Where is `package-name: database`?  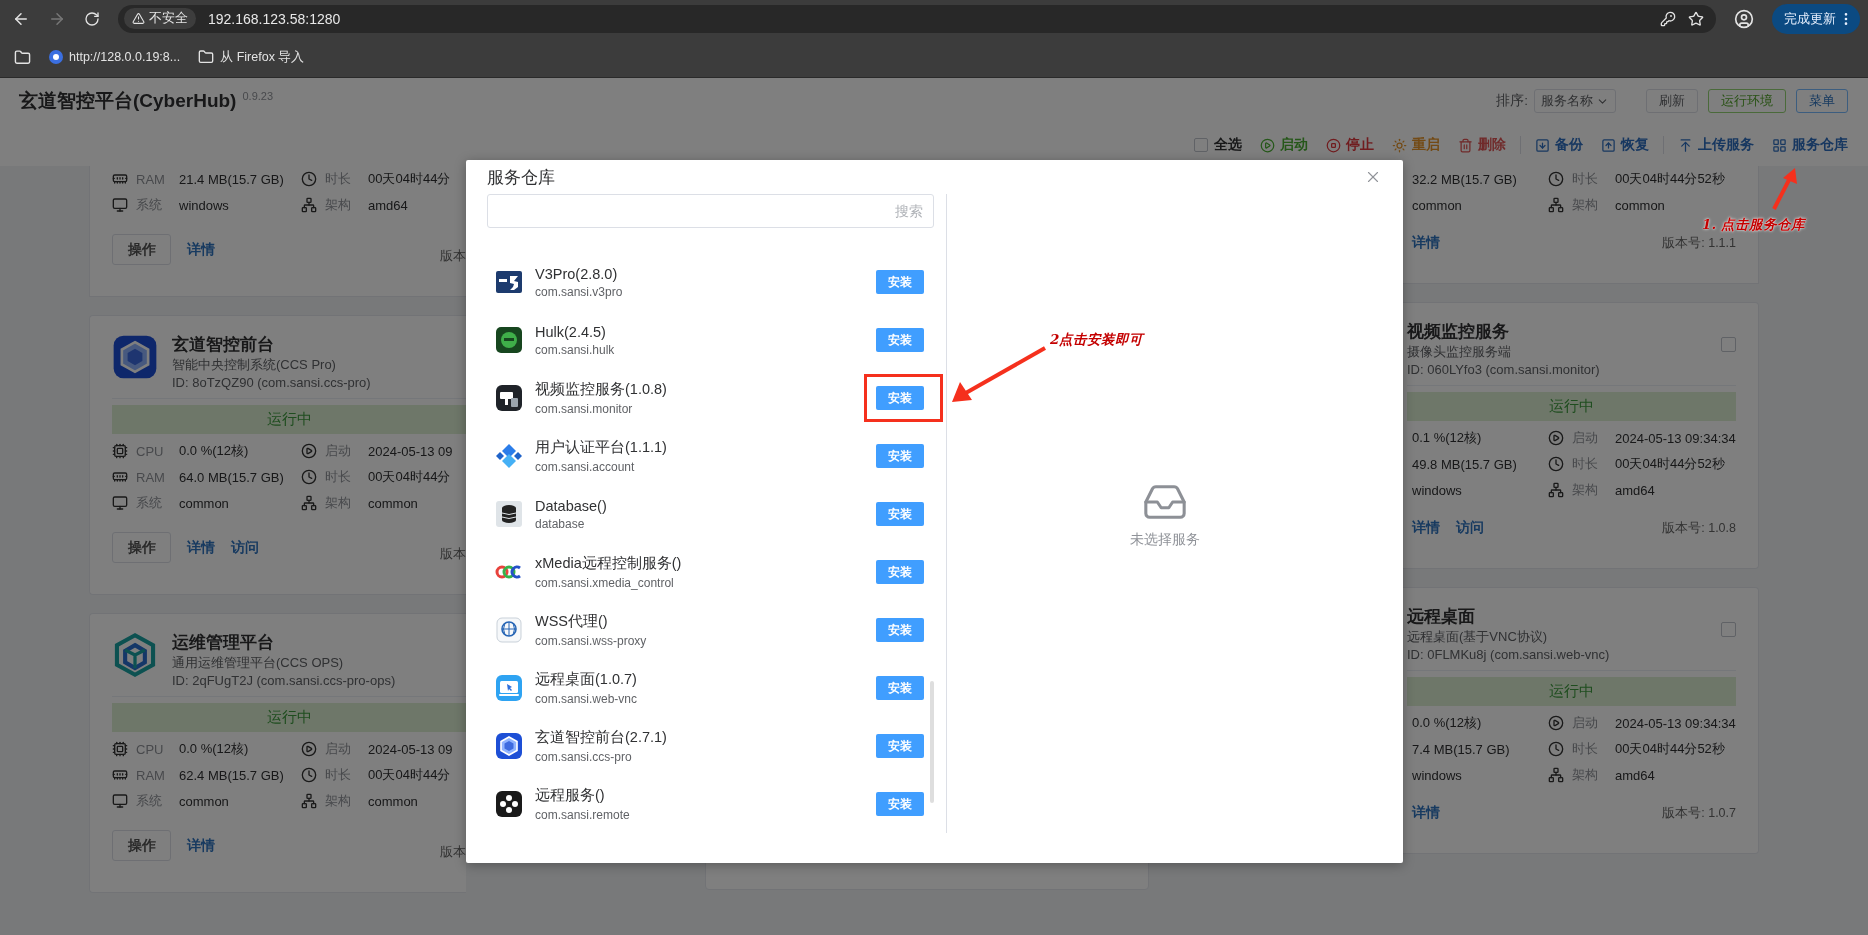
package-name: database is located at coordinates (560, 523).